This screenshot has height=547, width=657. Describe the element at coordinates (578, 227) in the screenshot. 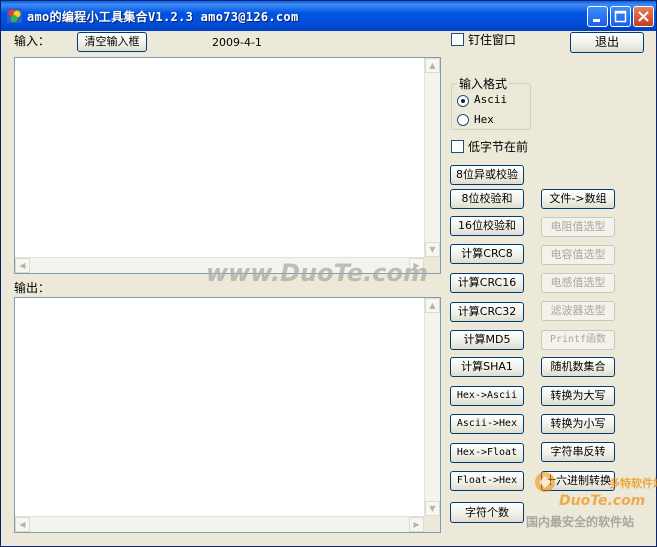

I see `resistor-select-button: 电阻值选型` at that location.